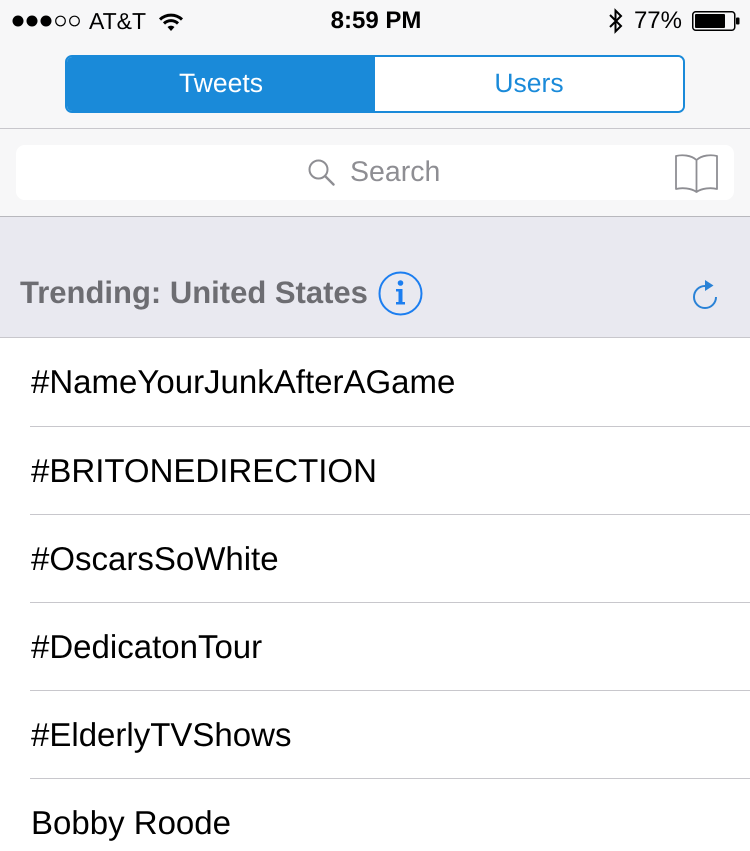 The width and height of the screenshot is (750, 851). Describe the element at coordinates (390, 558) in the screenshot. I see `trend-item: #OscarsSoWhite` at that location.